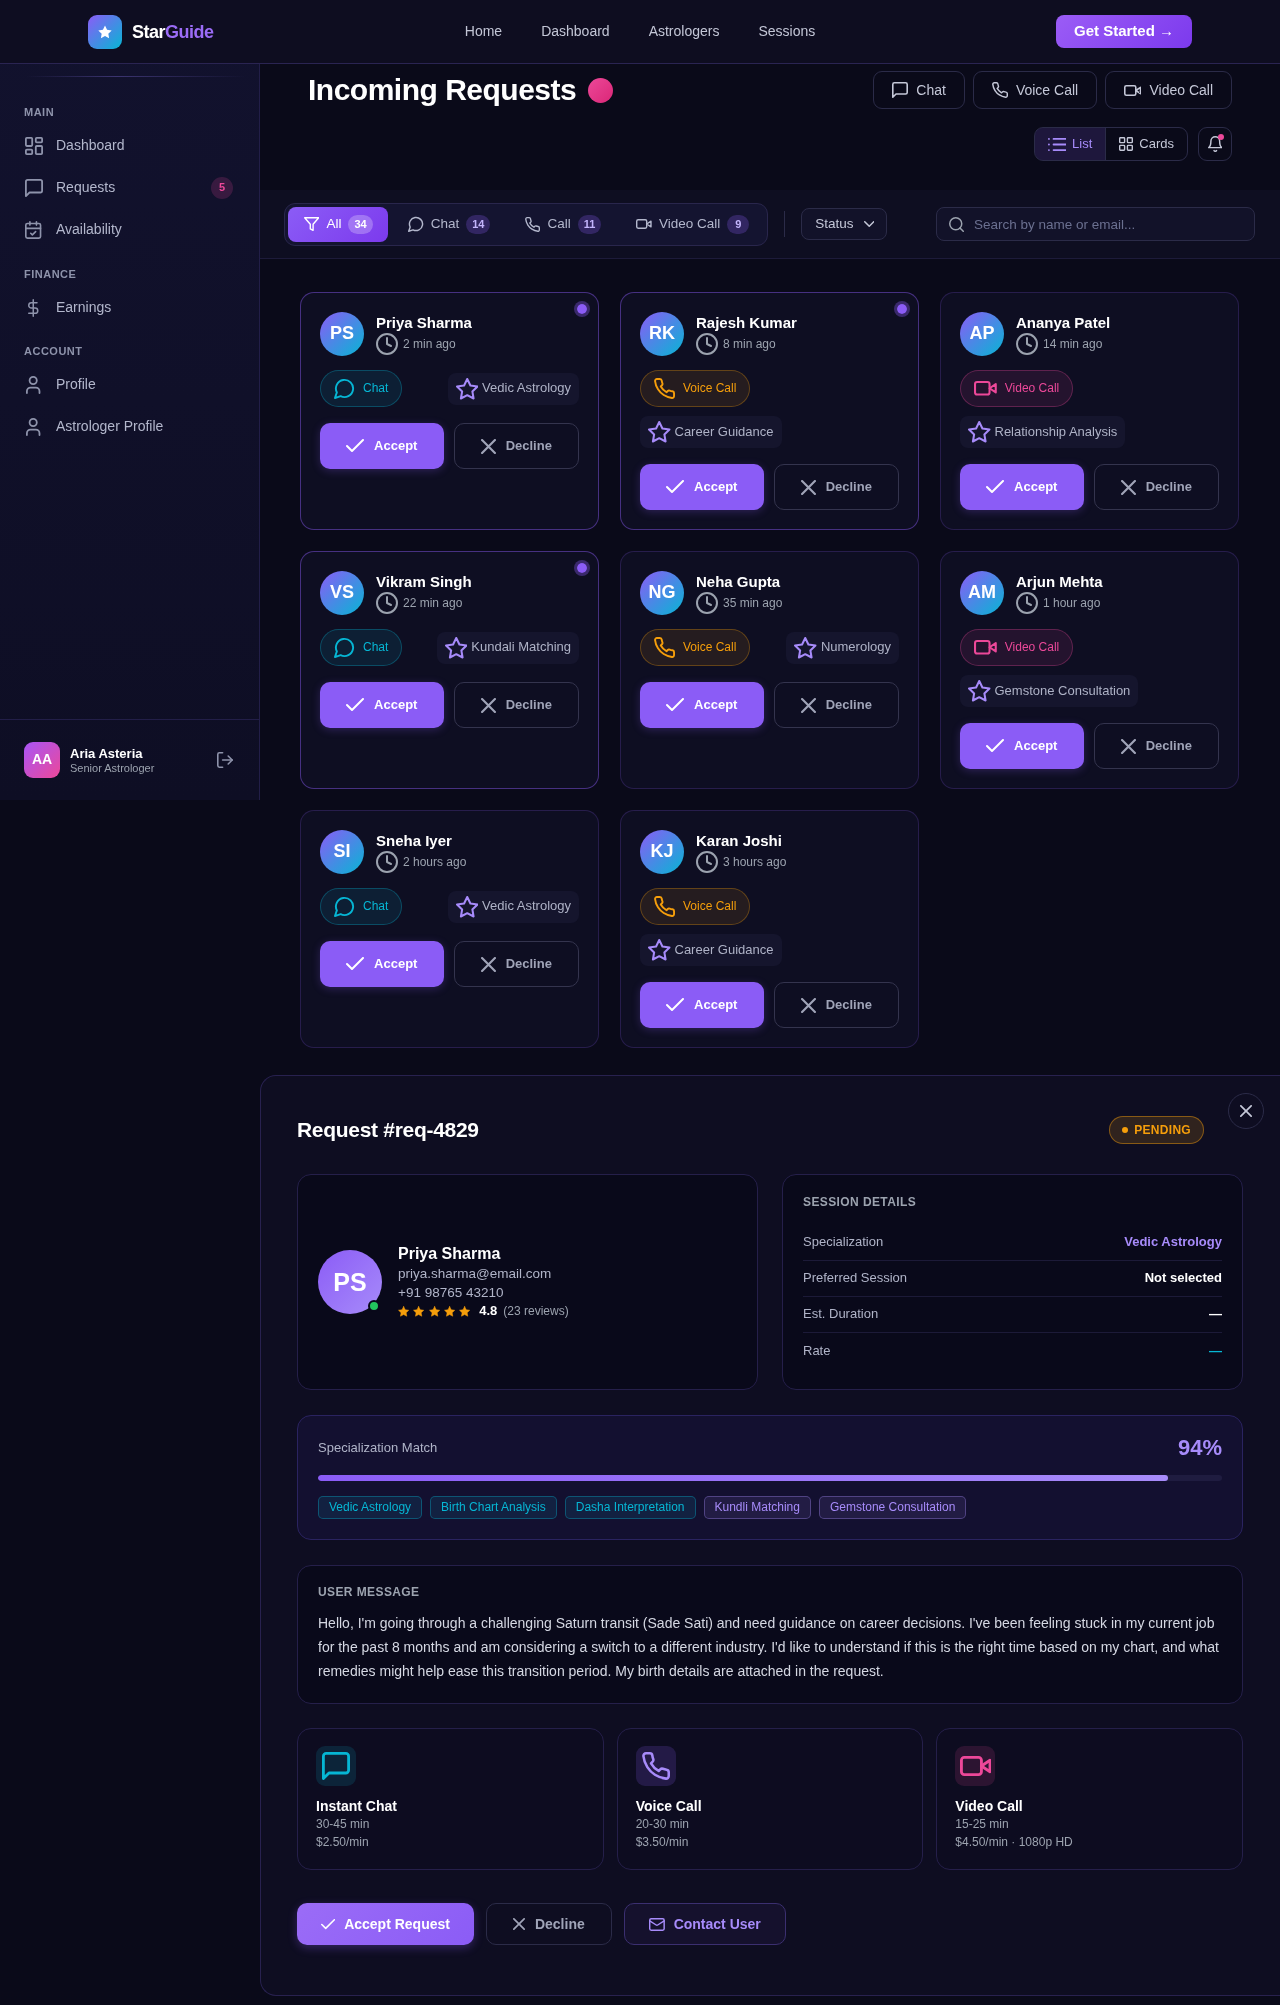  What do you see at coordinates (128, 385) in the screenshot?
I see `sidebar-item: Profile` at bounding box center [128, 385].